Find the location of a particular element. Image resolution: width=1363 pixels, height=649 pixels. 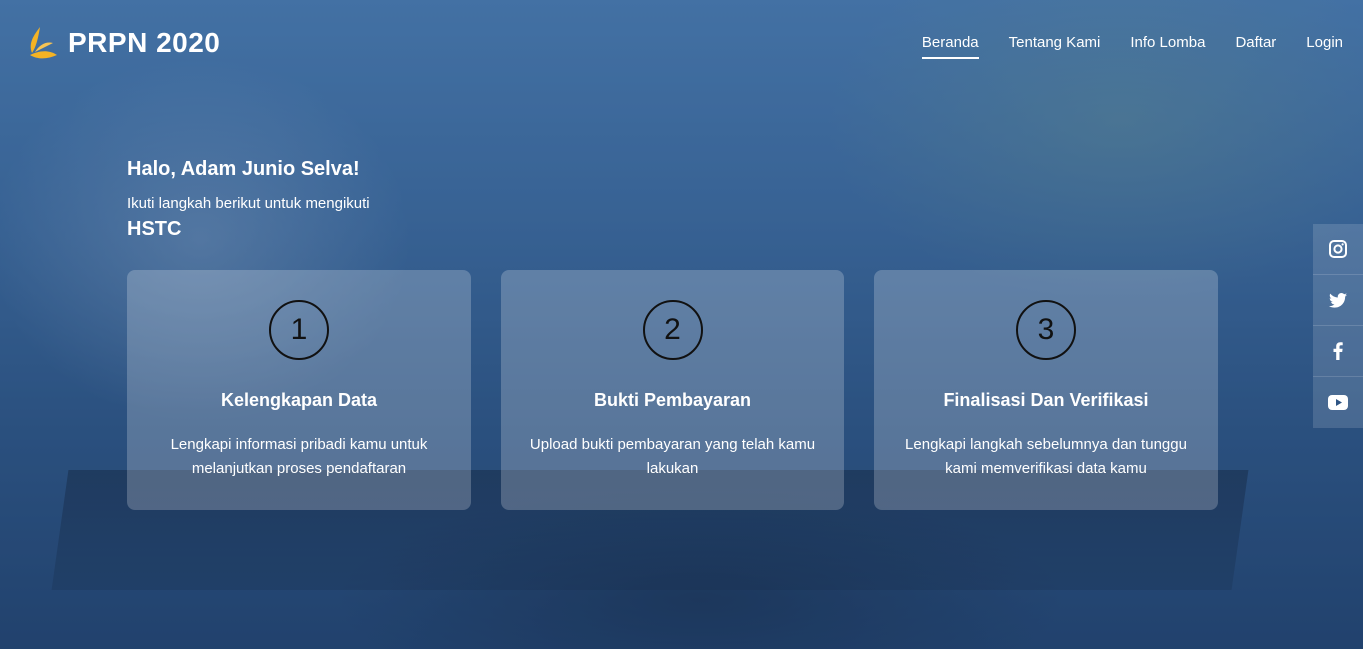

step-number: 1 is located at coordinates (299, 330).